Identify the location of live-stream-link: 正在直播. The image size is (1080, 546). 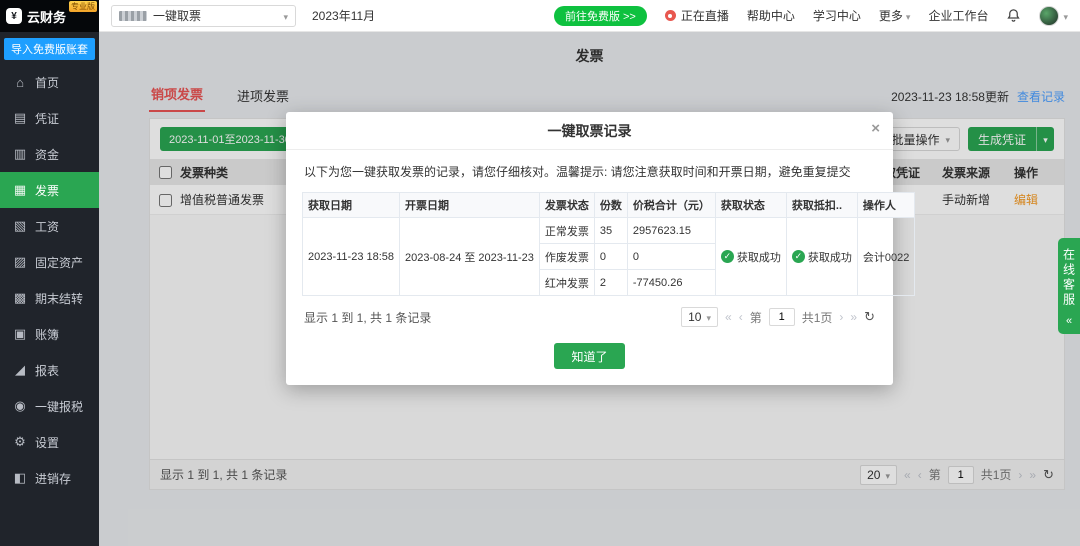
(696, 15).